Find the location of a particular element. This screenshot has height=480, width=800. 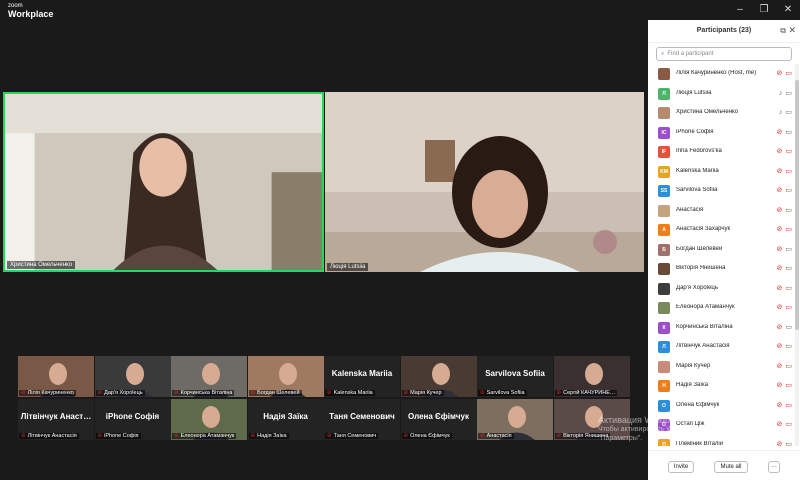

camera-icon: ▭ is located at coordinates (788, 93).